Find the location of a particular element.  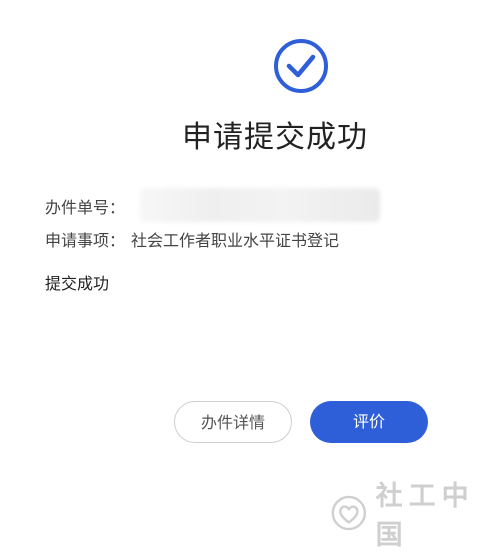

application-item-row: 申请事项： 社会工作者职业水平证书登记 is located at coordinates (192, 241).